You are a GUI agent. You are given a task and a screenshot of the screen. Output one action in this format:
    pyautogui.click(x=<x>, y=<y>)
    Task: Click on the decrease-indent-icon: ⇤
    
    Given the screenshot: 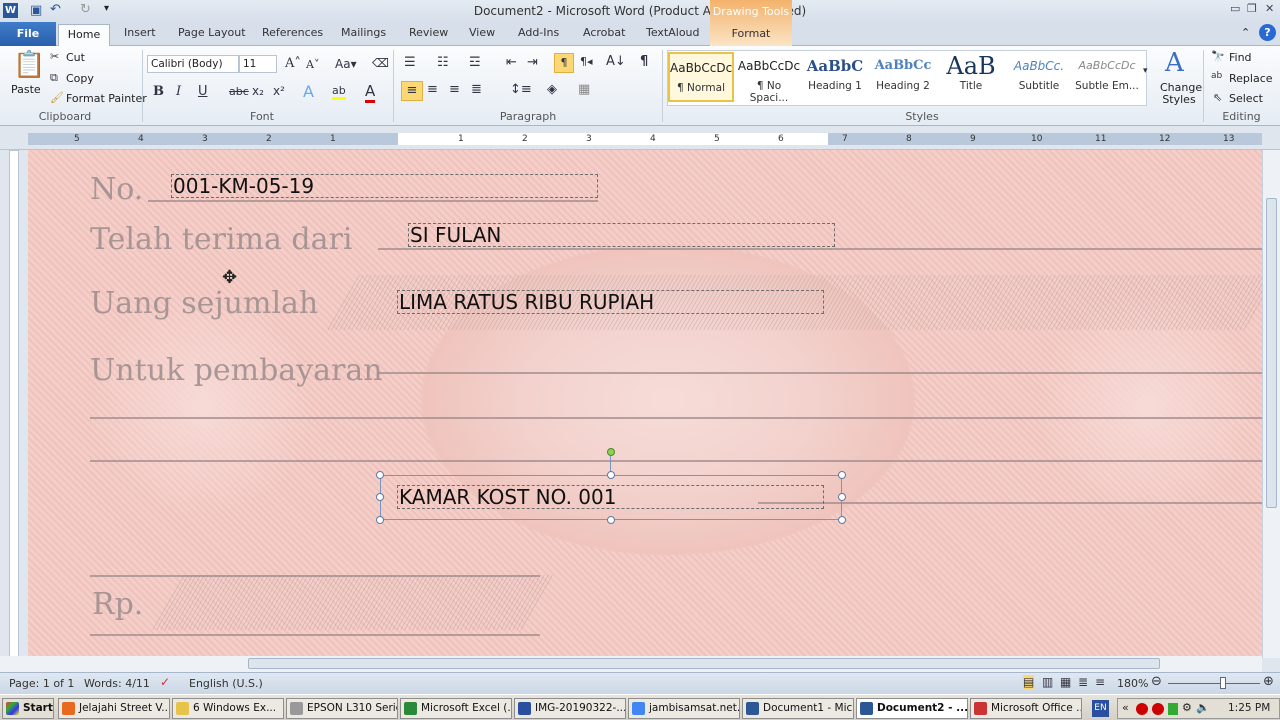 What is the action you would take?
    pyautogui.click(x=511, y=62)
    